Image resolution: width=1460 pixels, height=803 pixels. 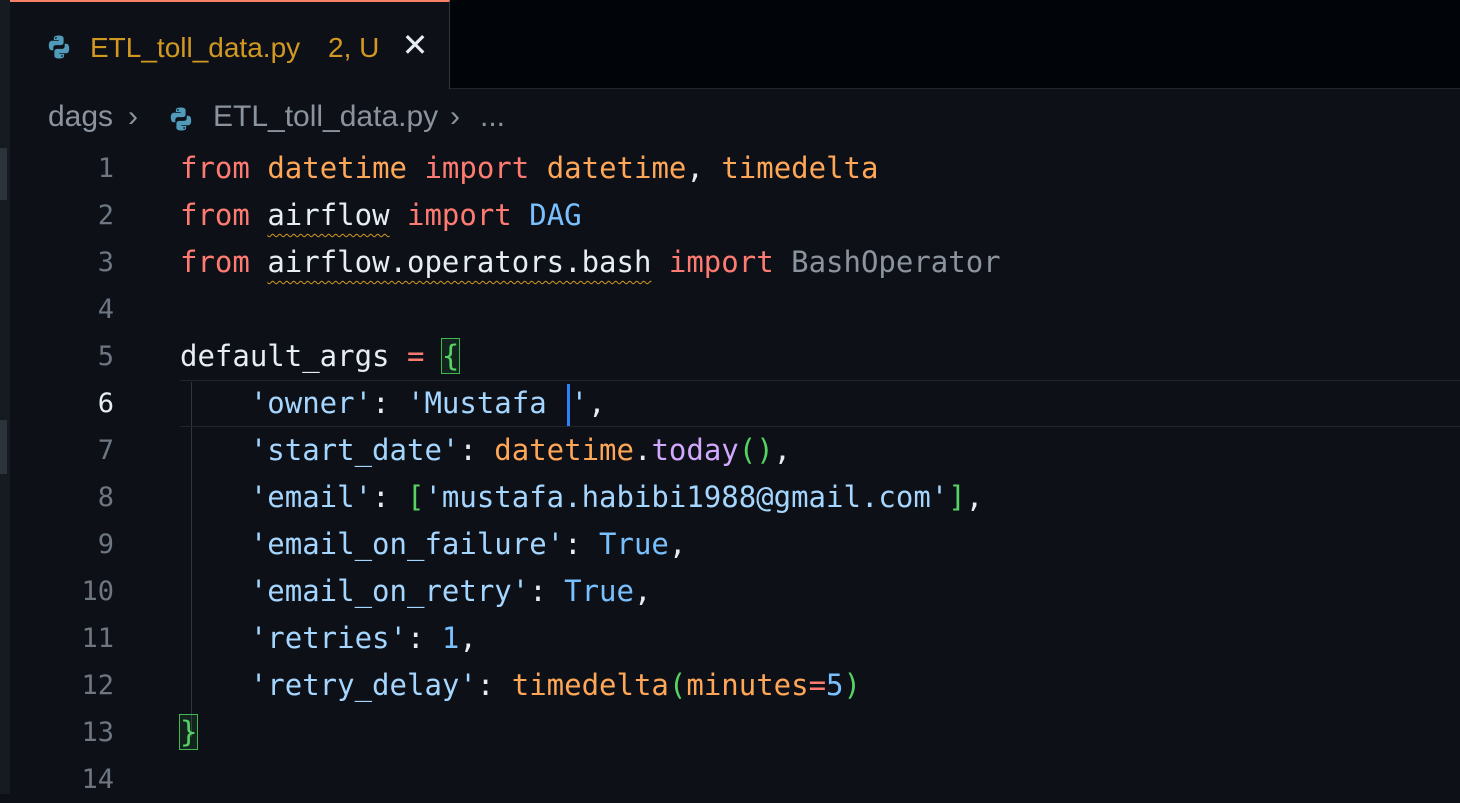 I want to click on line-number: 9, so click(x=105, y=544).